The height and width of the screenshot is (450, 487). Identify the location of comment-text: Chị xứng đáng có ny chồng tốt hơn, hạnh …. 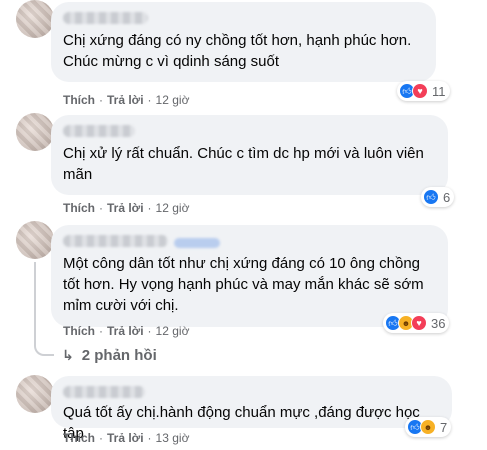
(237, 51).